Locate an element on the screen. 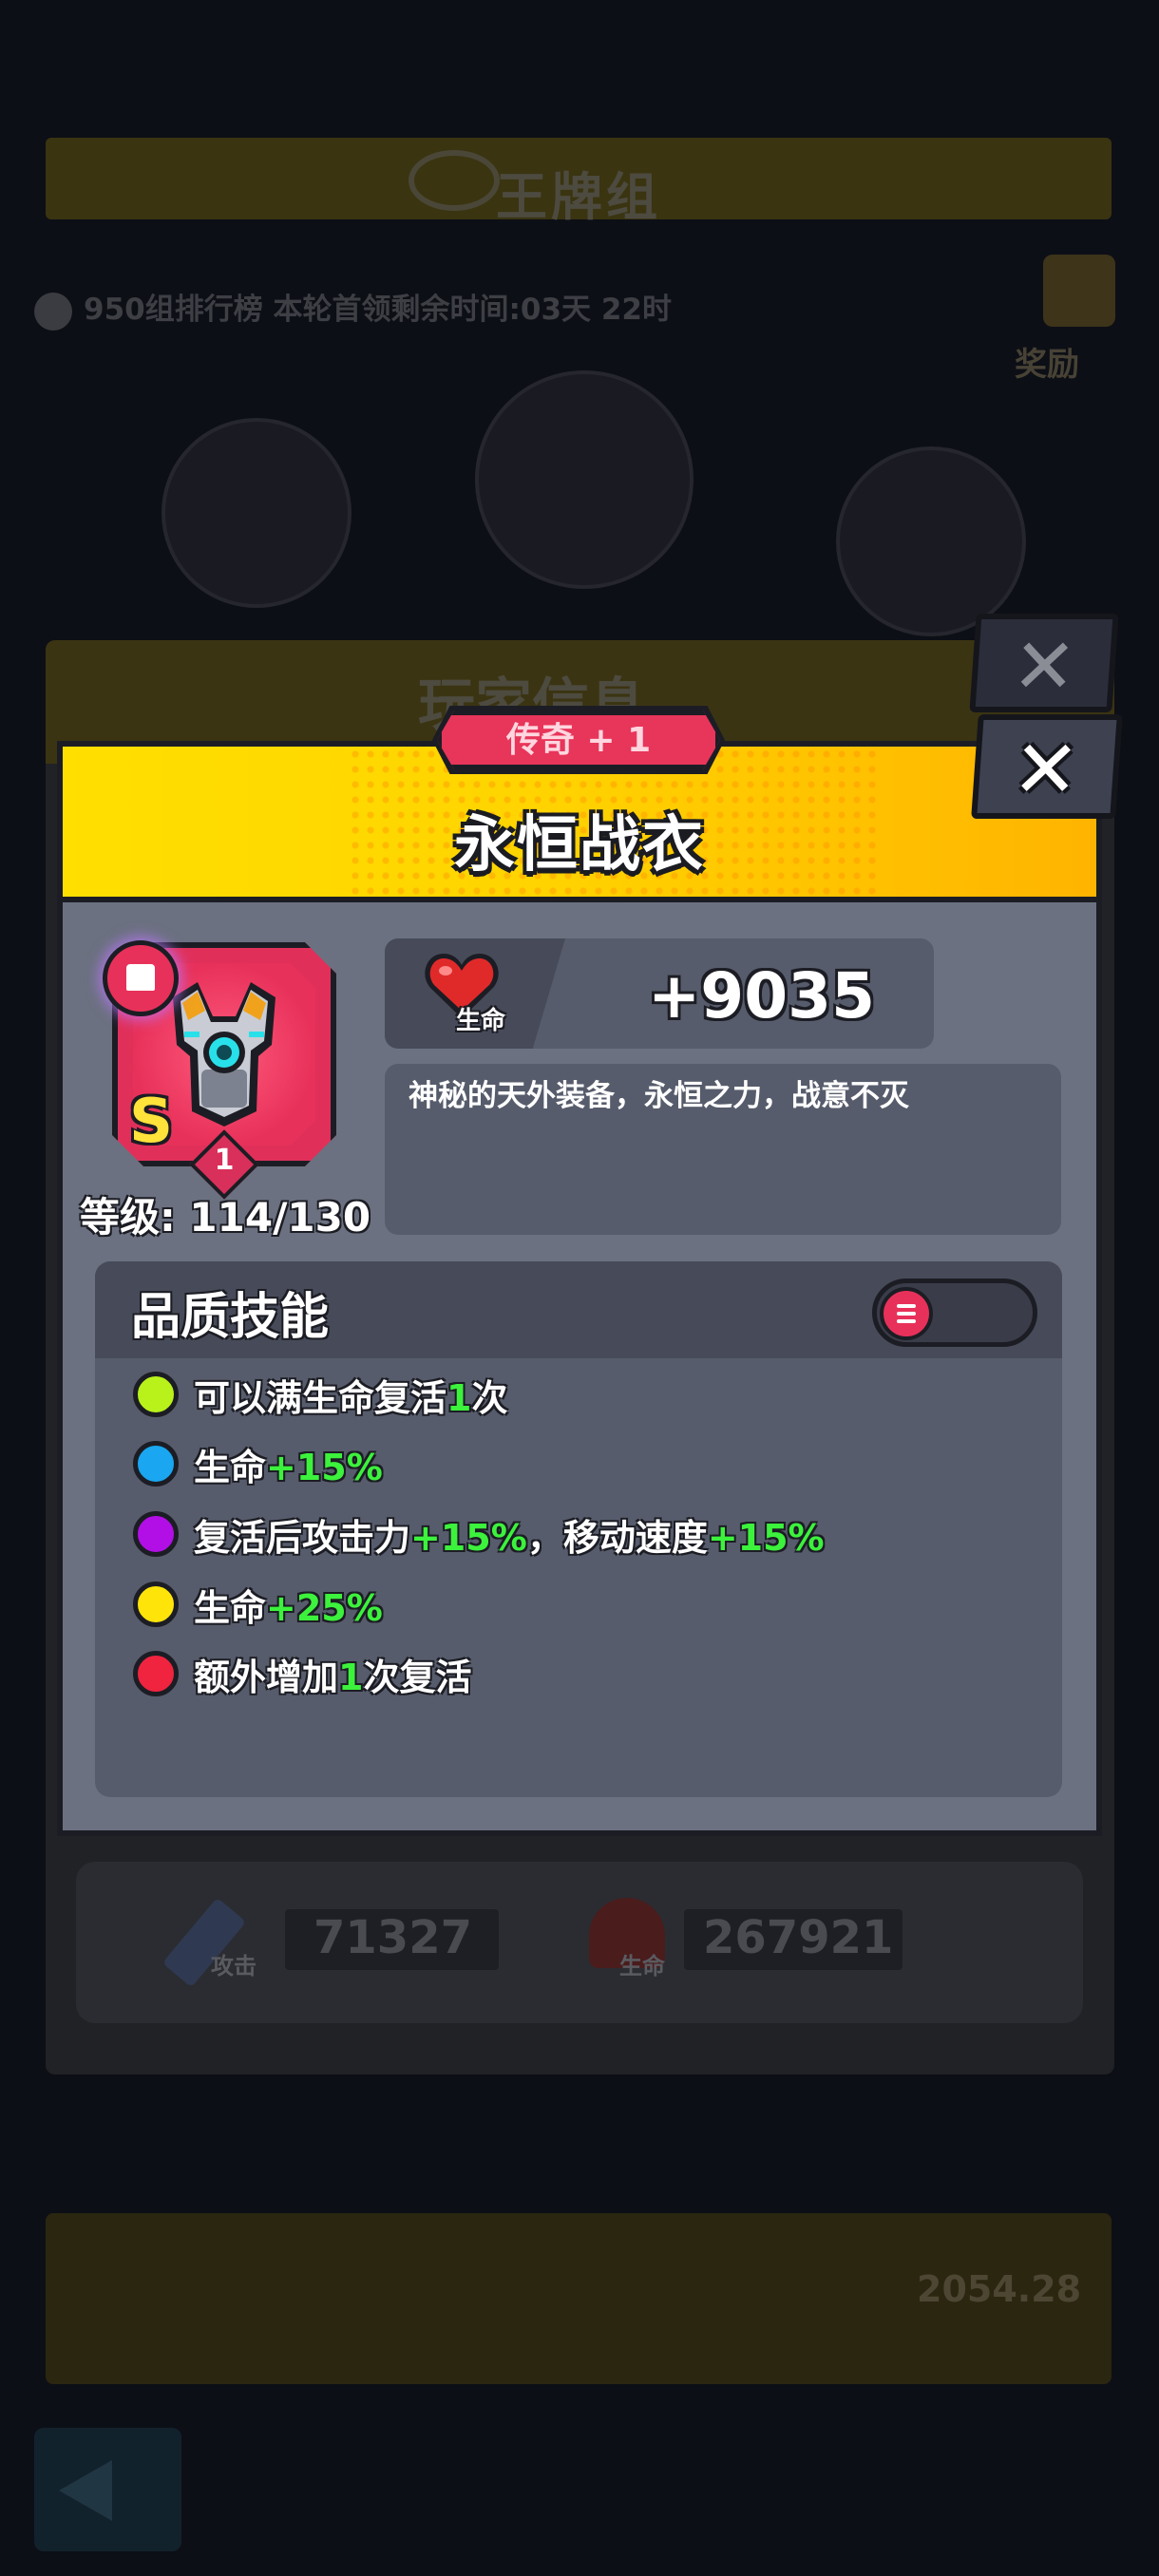  stat-label: 生命 is located at coordinates (481, 1021).